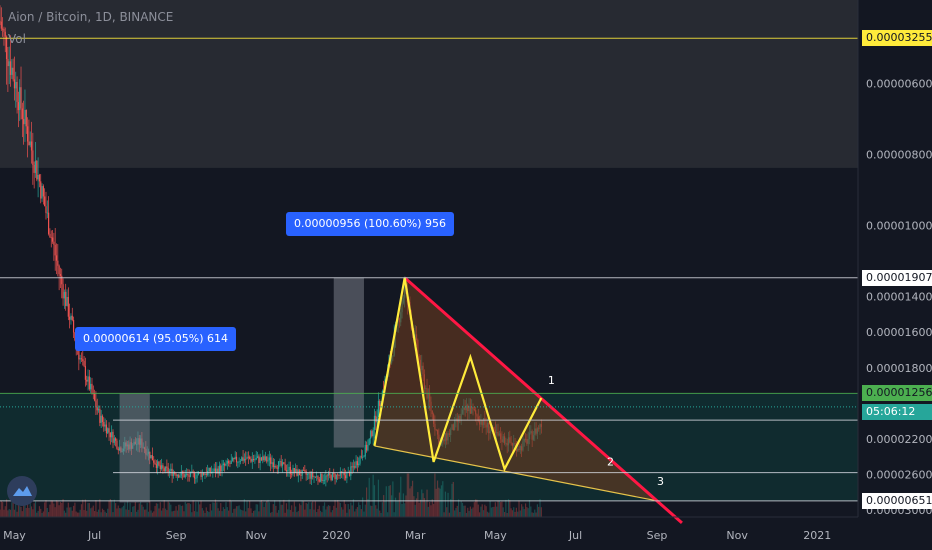 This screenshot has height=550, width=932. I want to click on price-tag-teal: 05:06:12, so click(897, 412).